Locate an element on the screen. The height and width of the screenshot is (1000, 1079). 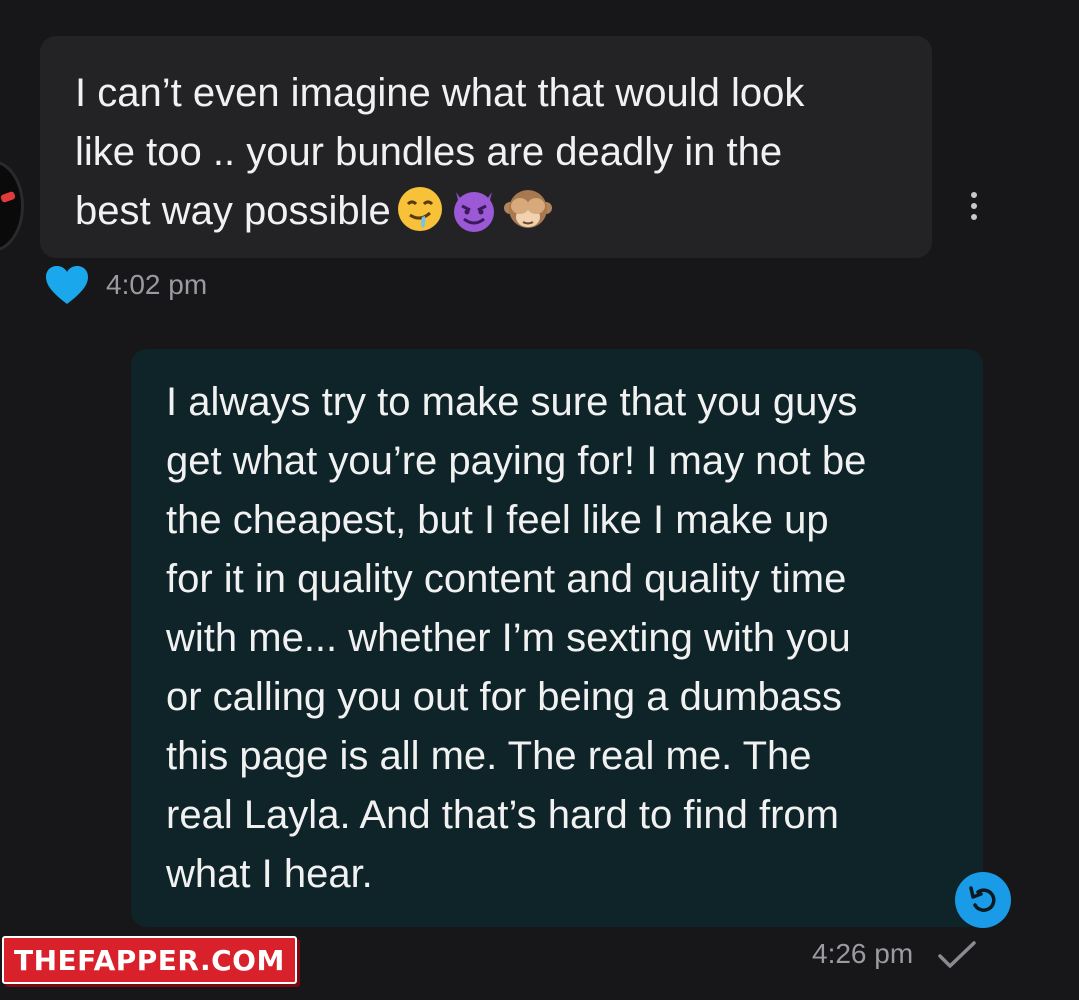
watermark-text: THEFAPPER.COM is located at coordinates (149, 960).